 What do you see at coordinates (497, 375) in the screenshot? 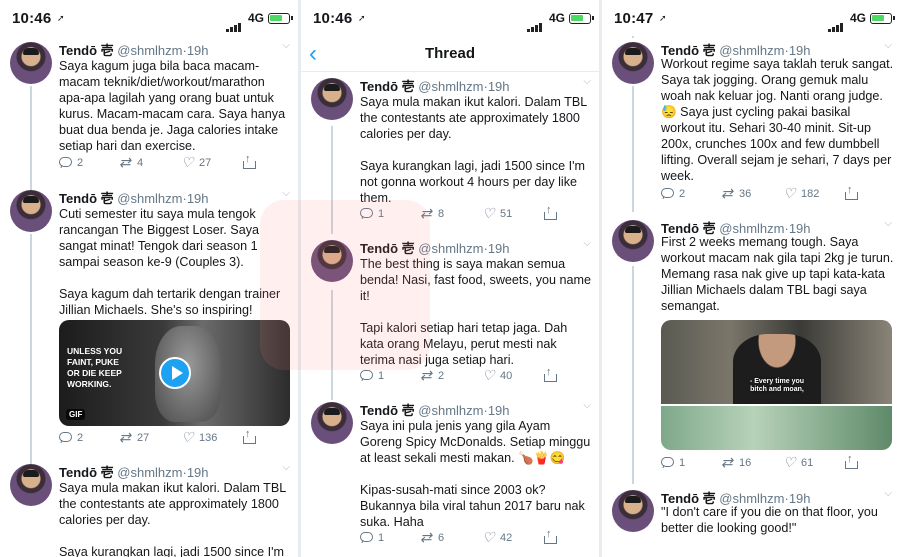
I see `like-button: 40` at bounding box center [497, 375].